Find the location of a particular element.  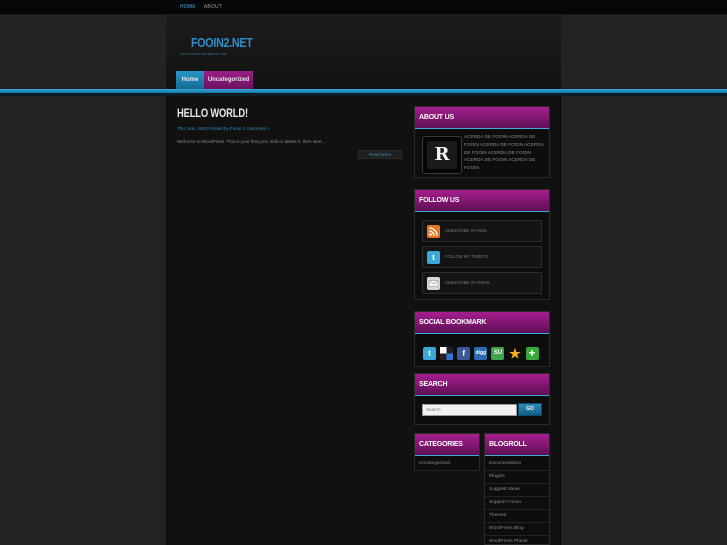

add-bookmark-icon: + is located at coordinates (532, 353).